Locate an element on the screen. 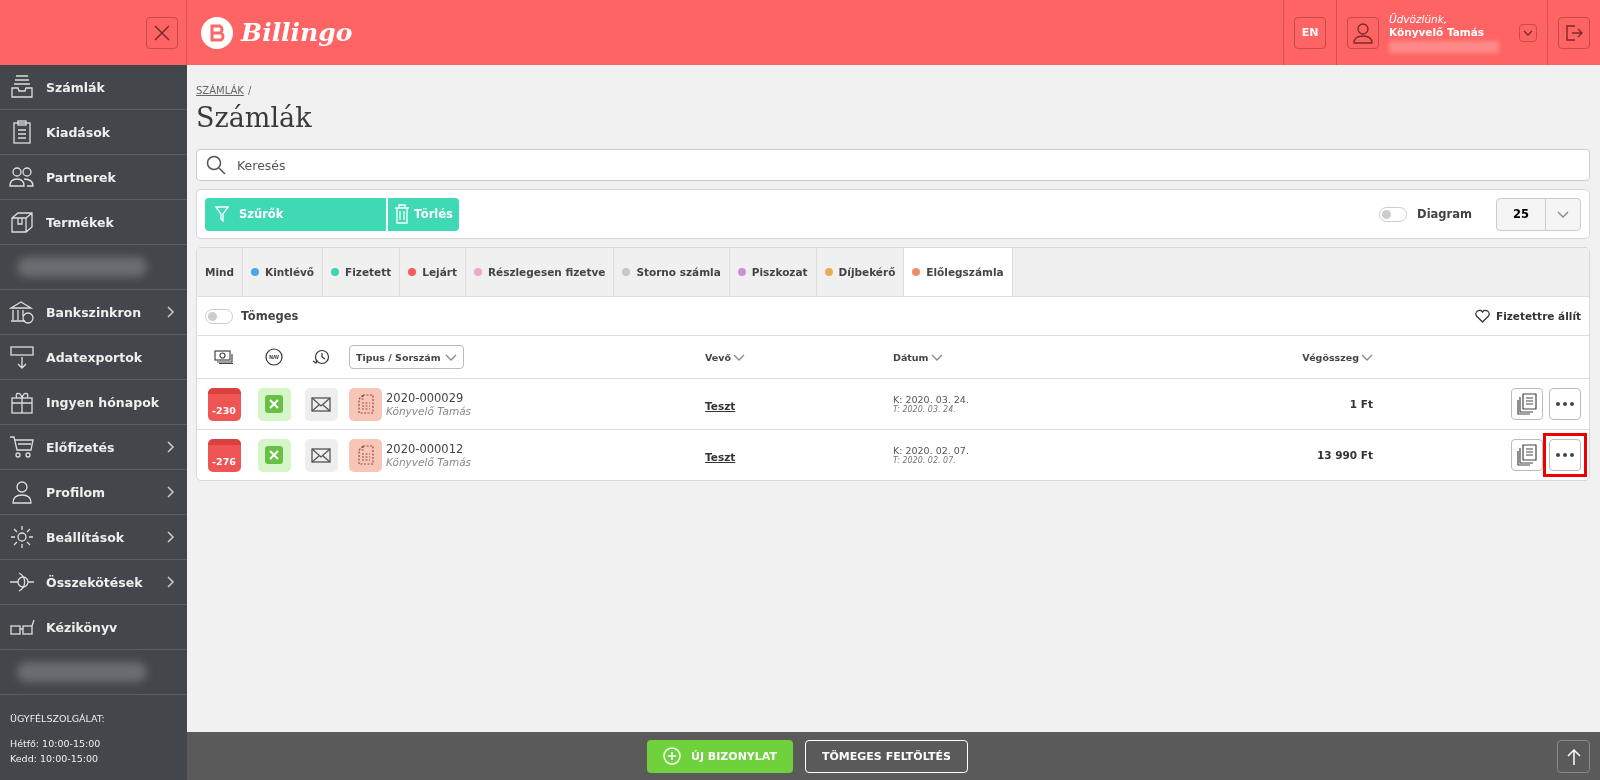 This screenshot has width=1600, height=780. heart-icon is located at coordinates (1482, 316).